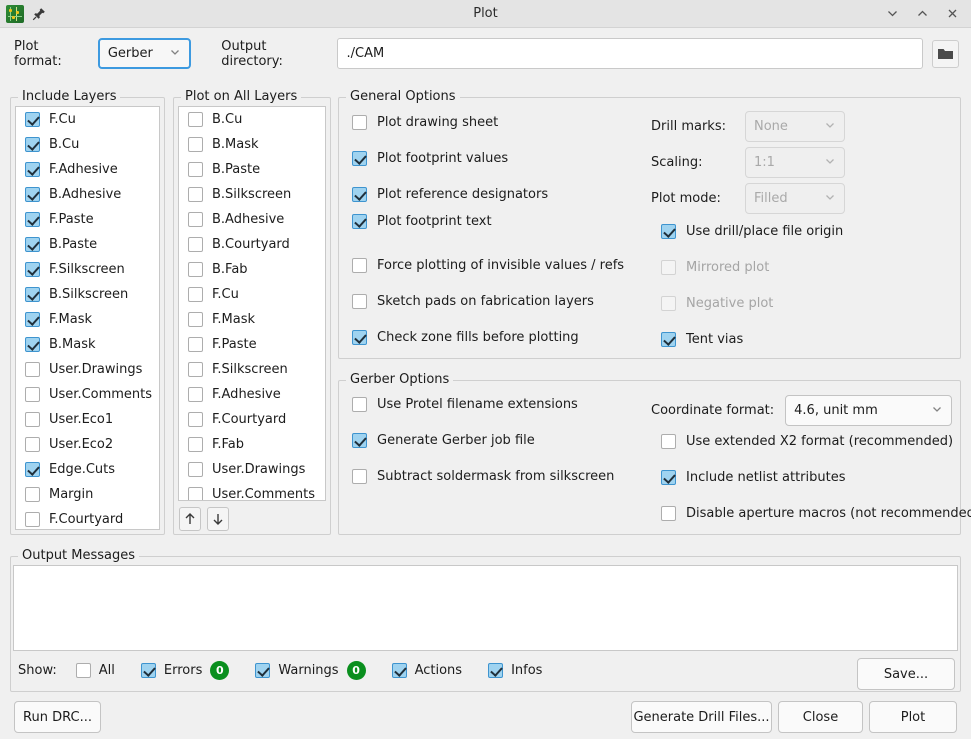 The width and height of the screenshot is (971, 739). Describe the element at coordinates (144, 53) in the screenshot. I see `plot-format-select: Gerber` at that location.